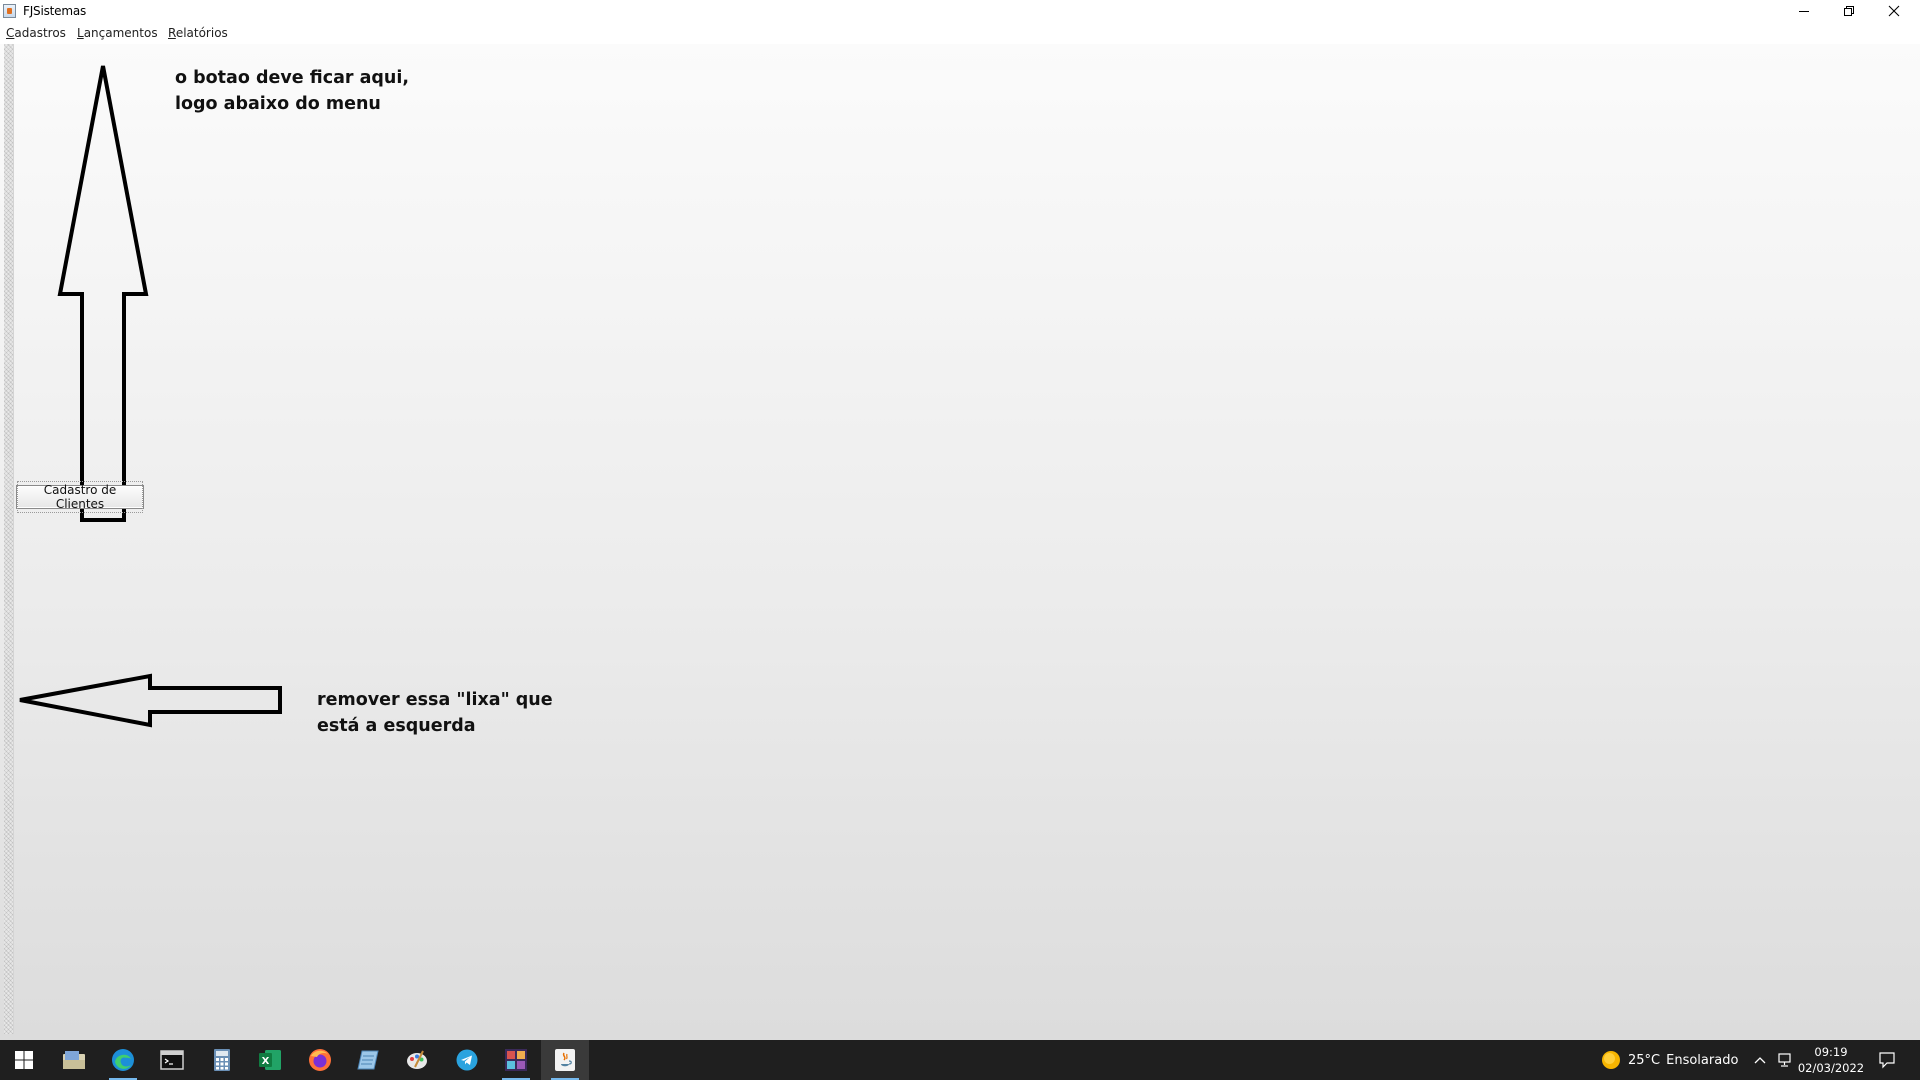 This screenshot has height=1080, width=1920. What do you see at coordinates (150, 396) in the screenshot?
I see `annotation-arrows` at bounding box center [150, 396].